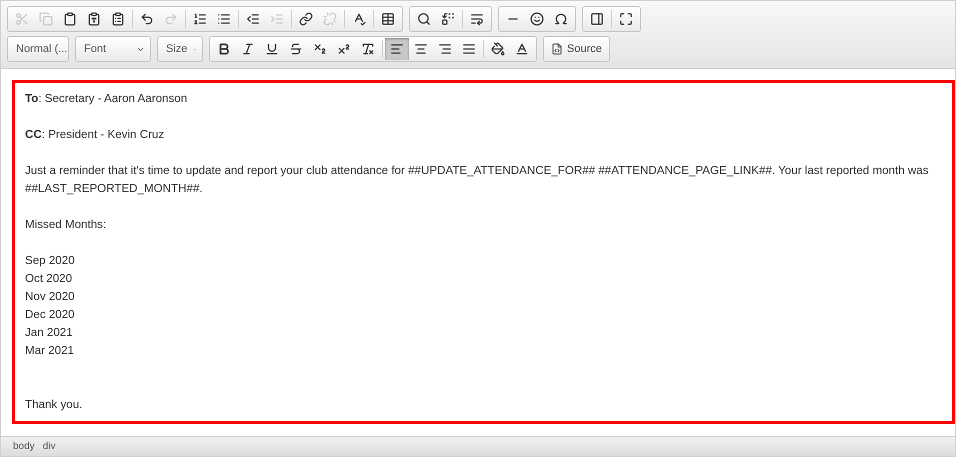 The height and width of the screenshot is (457, 956). I want to click on align-right-icon, so click(445, 49).